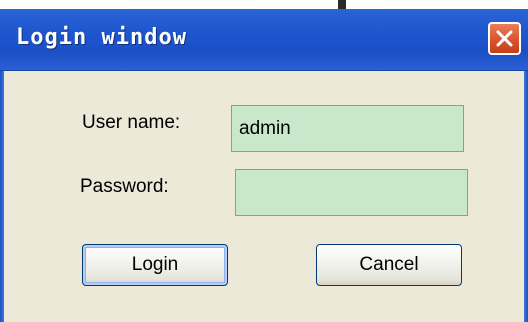  Describe the element at coordinates (155, 265) in the screenshot. I see `login-button: Login` at that location.